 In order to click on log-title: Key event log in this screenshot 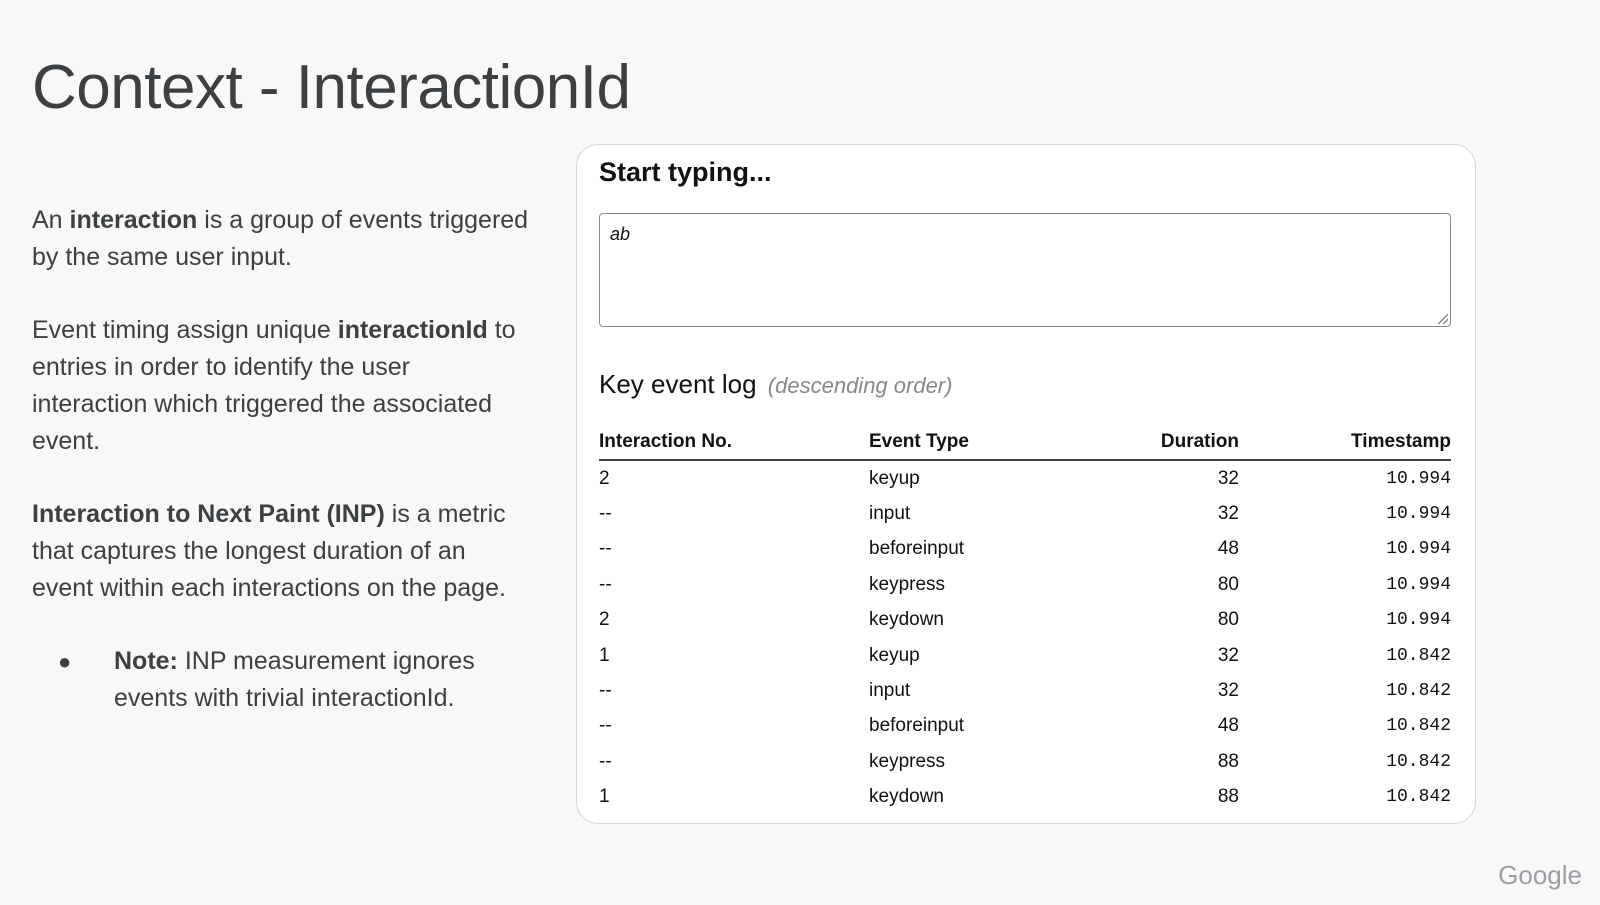, I will do `click(678, 384)`.